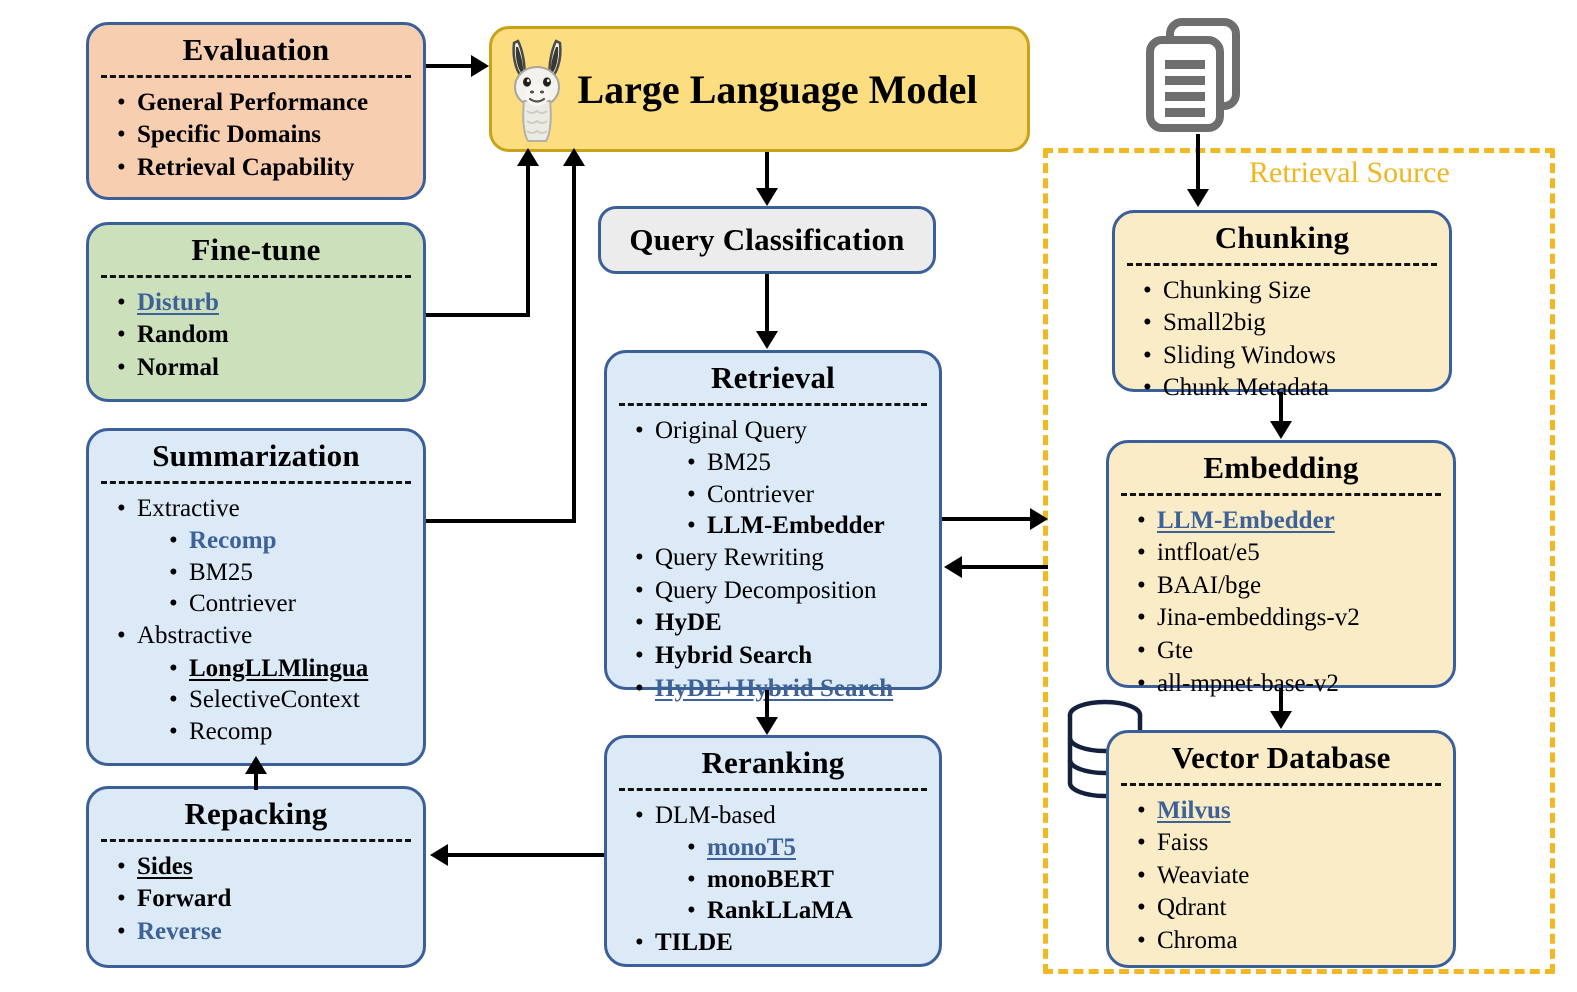  Describe the element at coordinates (290, 700) in the screenshot. I see `bullet-item: • SelectiveContext` at that location.